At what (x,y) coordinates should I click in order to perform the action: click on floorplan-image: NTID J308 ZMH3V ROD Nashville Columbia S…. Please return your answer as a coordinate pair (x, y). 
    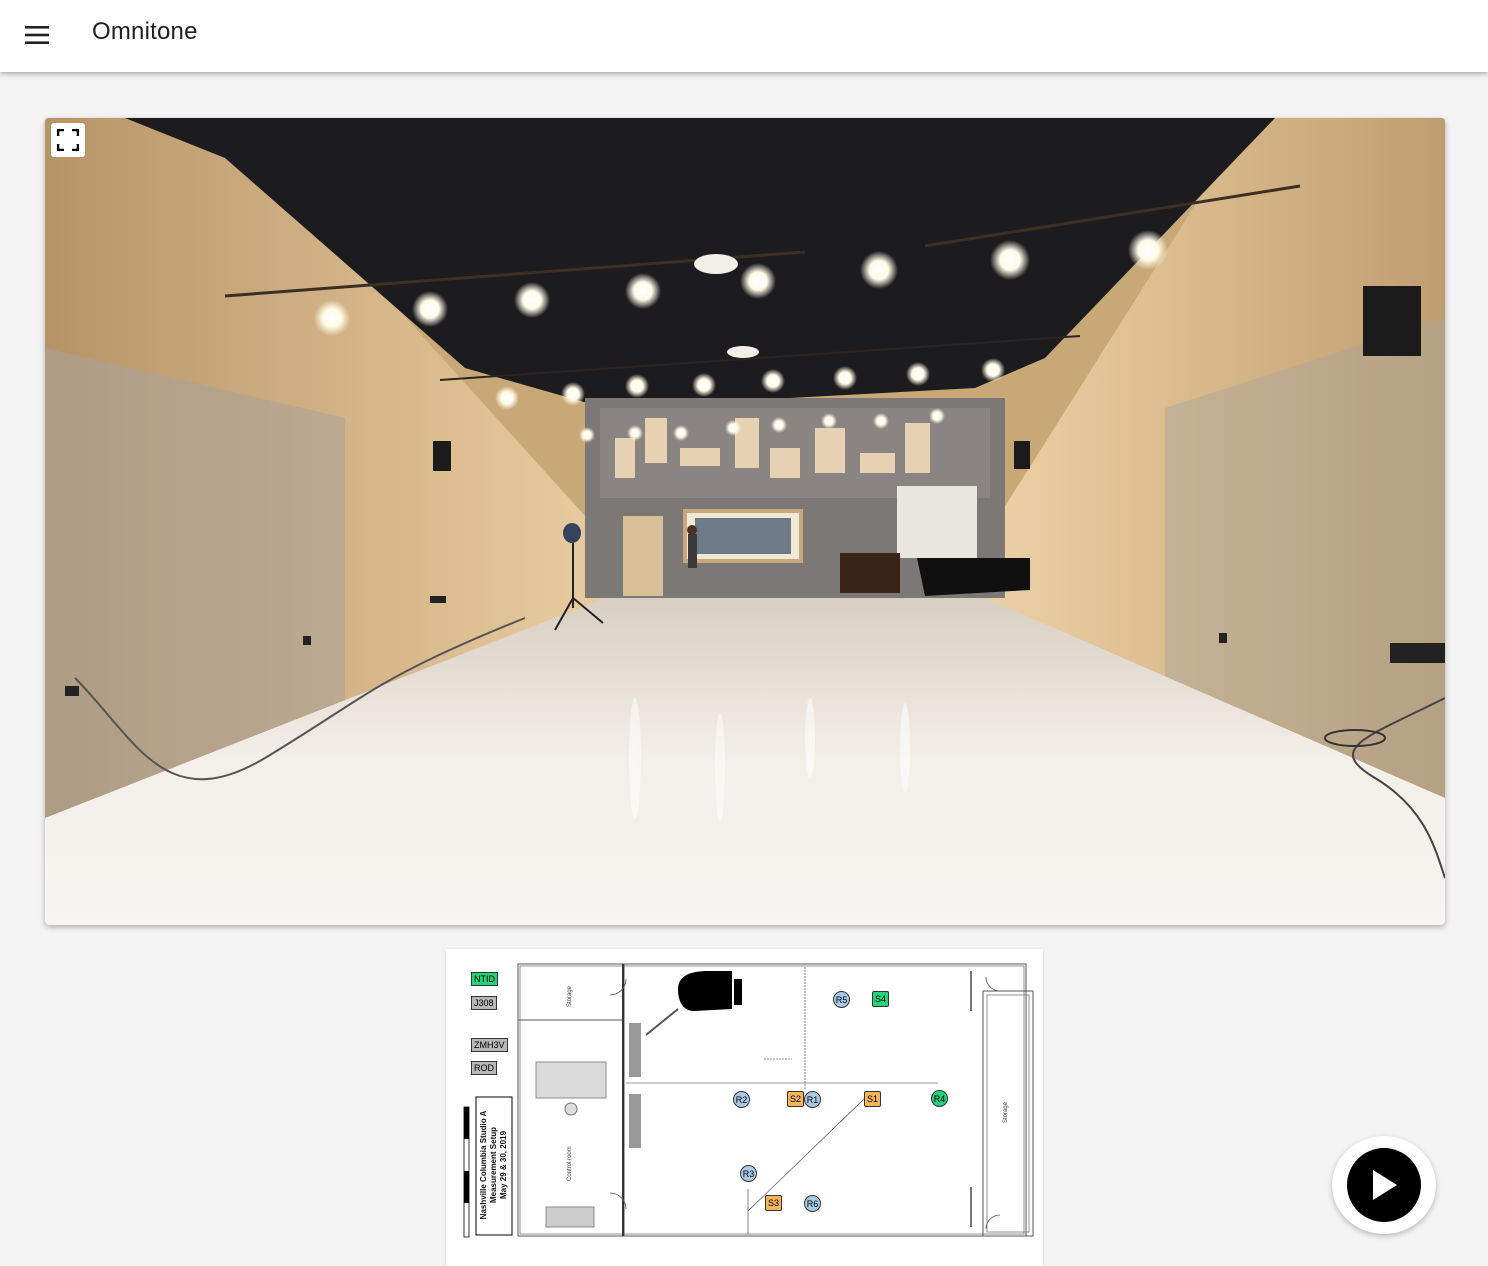
    Looking at the image, I should click on (744, 1107).